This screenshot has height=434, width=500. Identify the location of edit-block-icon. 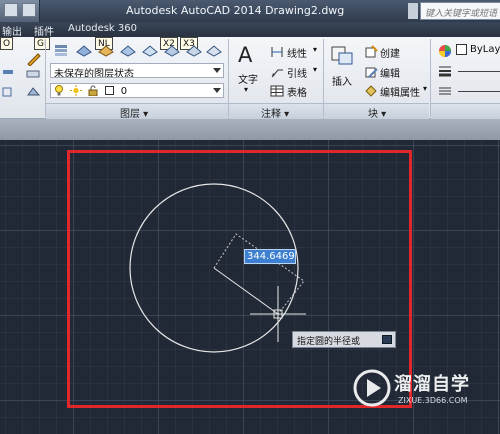
(371, 72).